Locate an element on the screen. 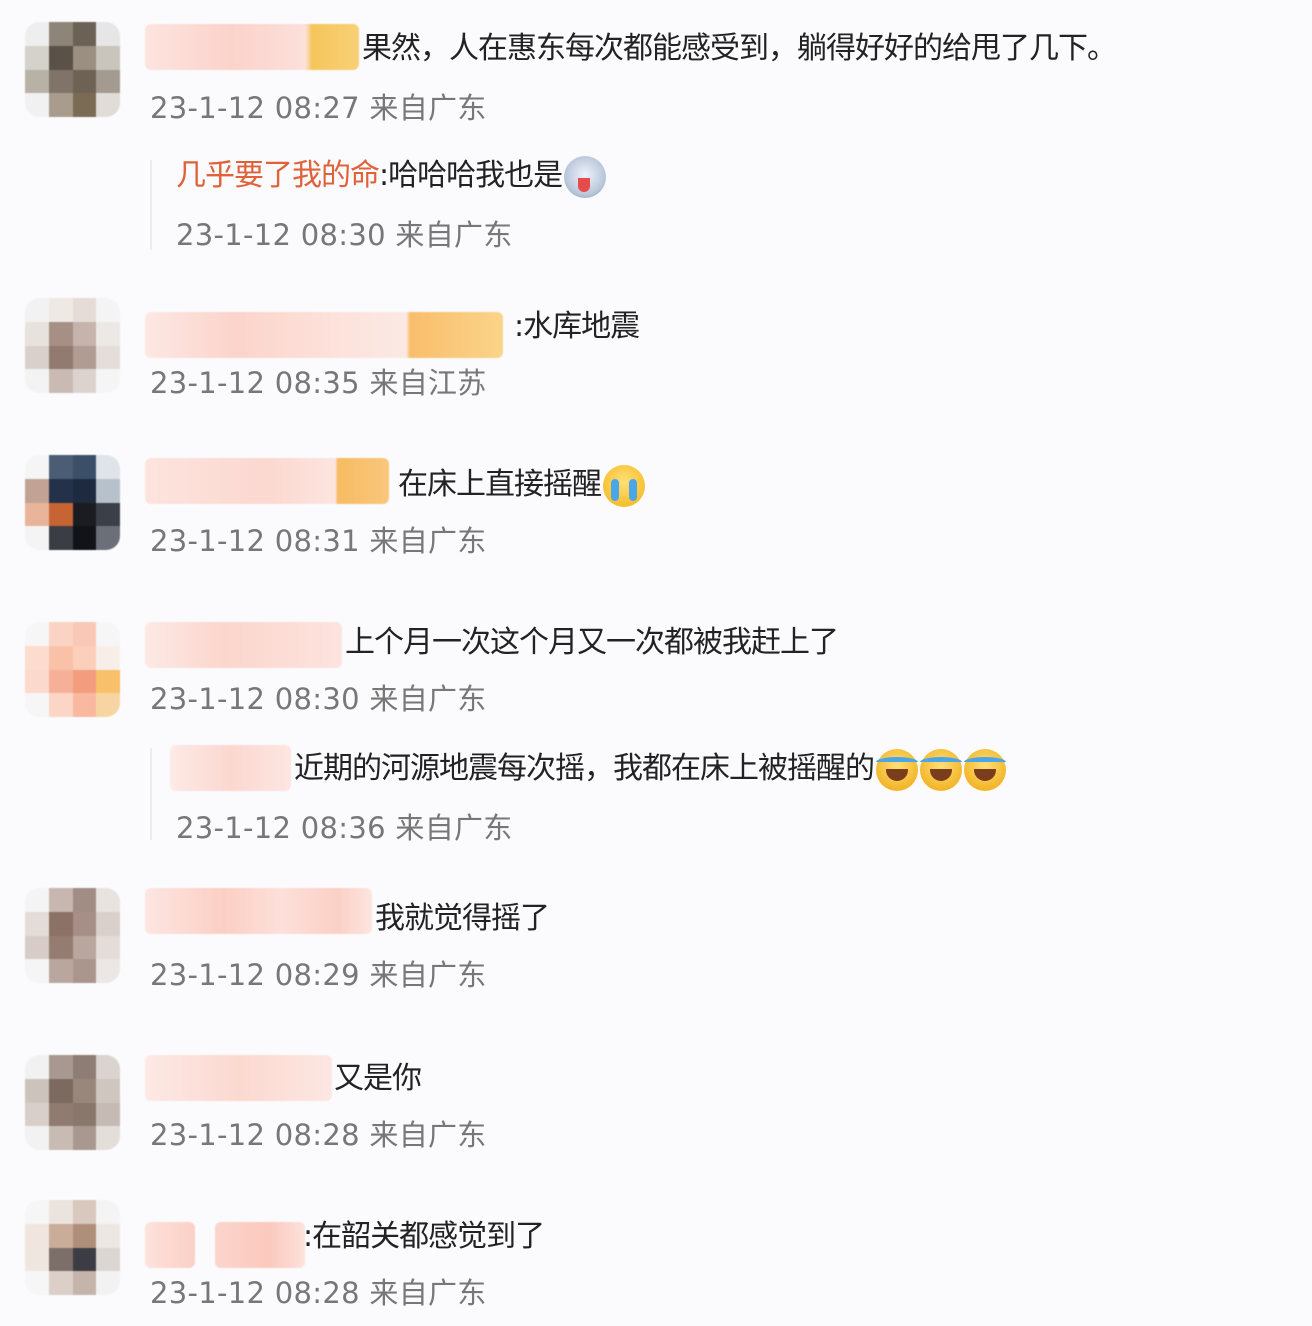  reply-text-line: 近期的河源地震每次摇，我都在床上被摇醒的 is located at coordinates (650, 769).